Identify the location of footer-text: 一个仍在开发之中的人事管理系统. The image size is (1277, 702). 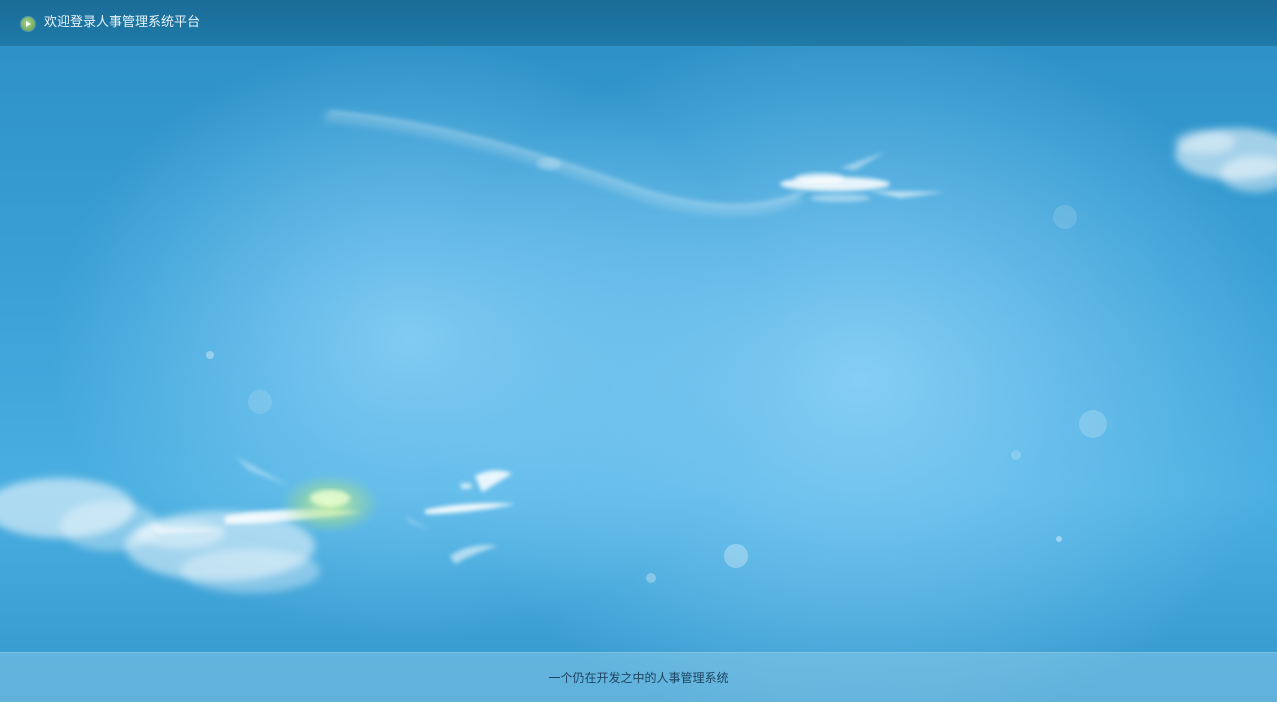
(638, 678).